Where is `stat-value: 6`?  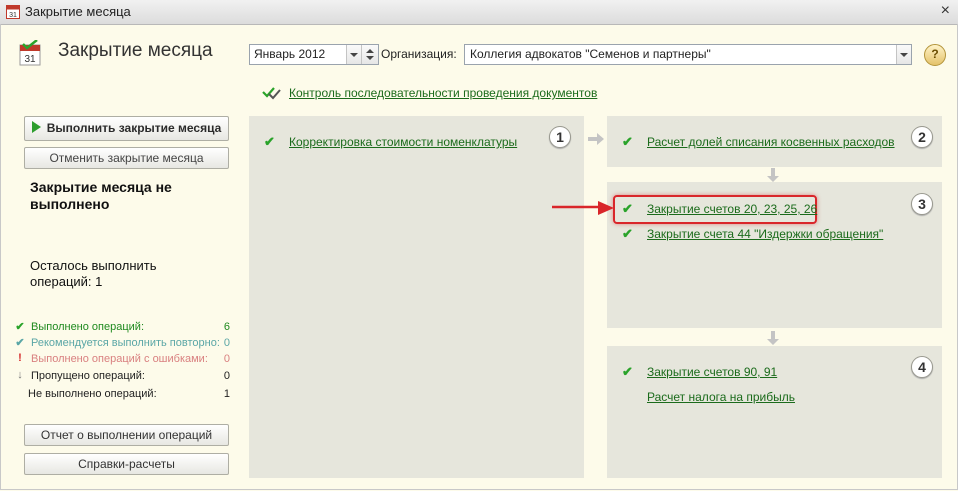 stat-value: 6 is located at coordinates (226, 327).